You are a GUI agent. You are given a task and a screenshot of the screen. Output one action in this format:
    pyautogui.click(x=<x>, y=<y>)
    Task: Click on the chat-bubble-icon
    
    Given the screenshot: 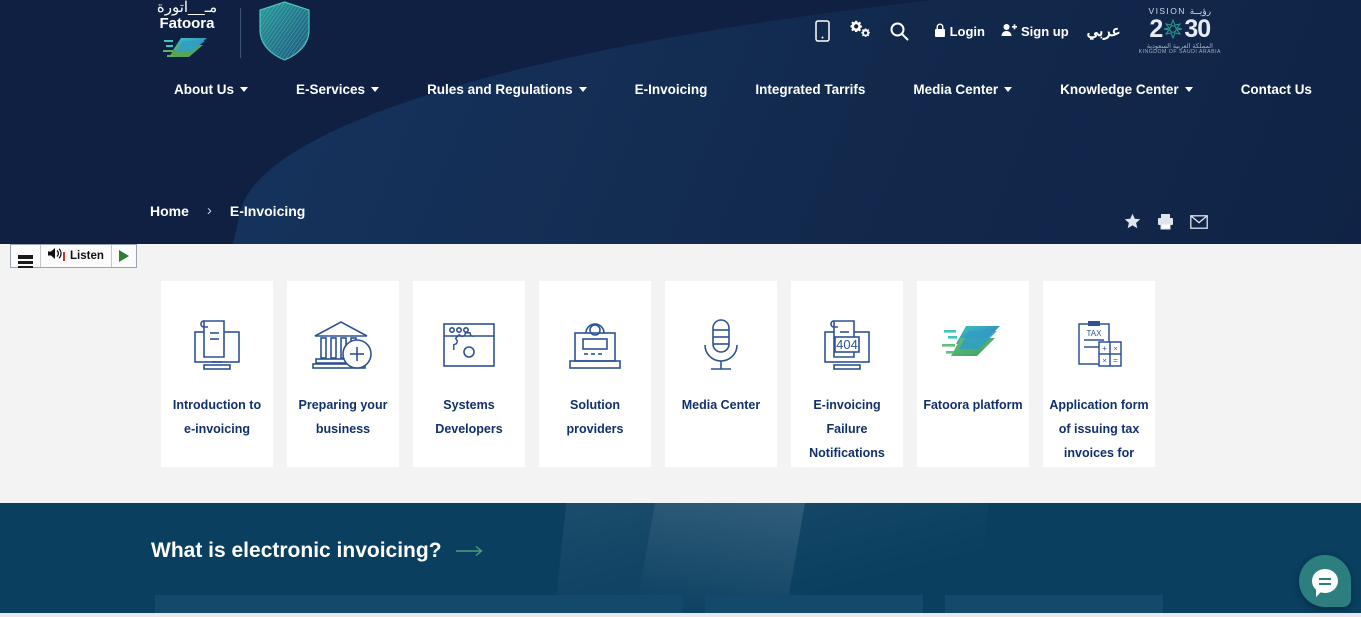 What is the action you would take?
    pyautogui.click(x=1325, y=583)
    